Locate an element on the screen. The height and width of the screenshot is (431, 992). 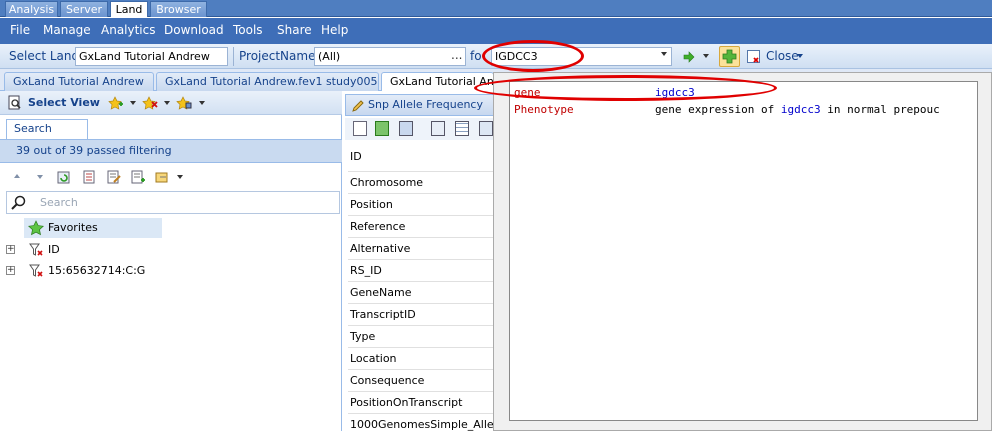
go-arrow-icon is located at coordinates (689, 58).